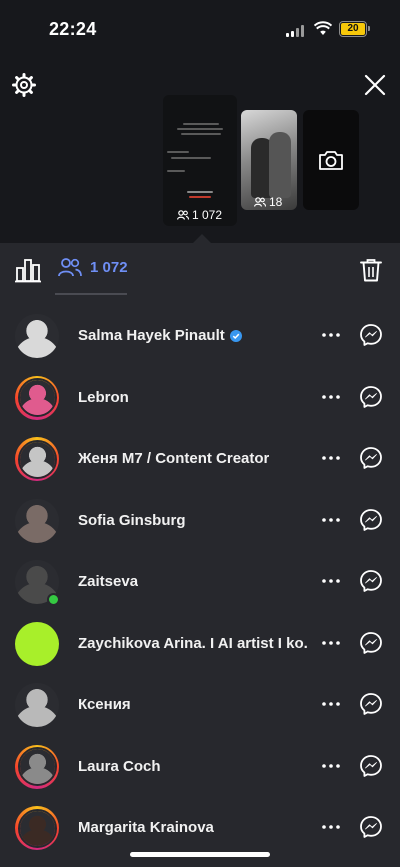 The image size is (400, 867). What do you see at coordinates (371, 270) in the screenshot?
I see `trash-icon` at bounding box center [371, 270].